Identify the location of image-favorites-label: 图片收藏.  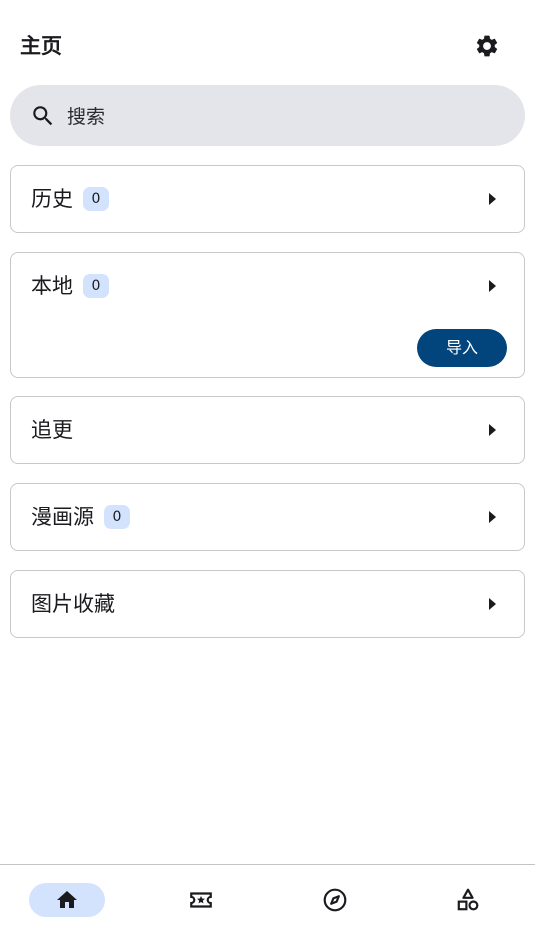
(73, 604).